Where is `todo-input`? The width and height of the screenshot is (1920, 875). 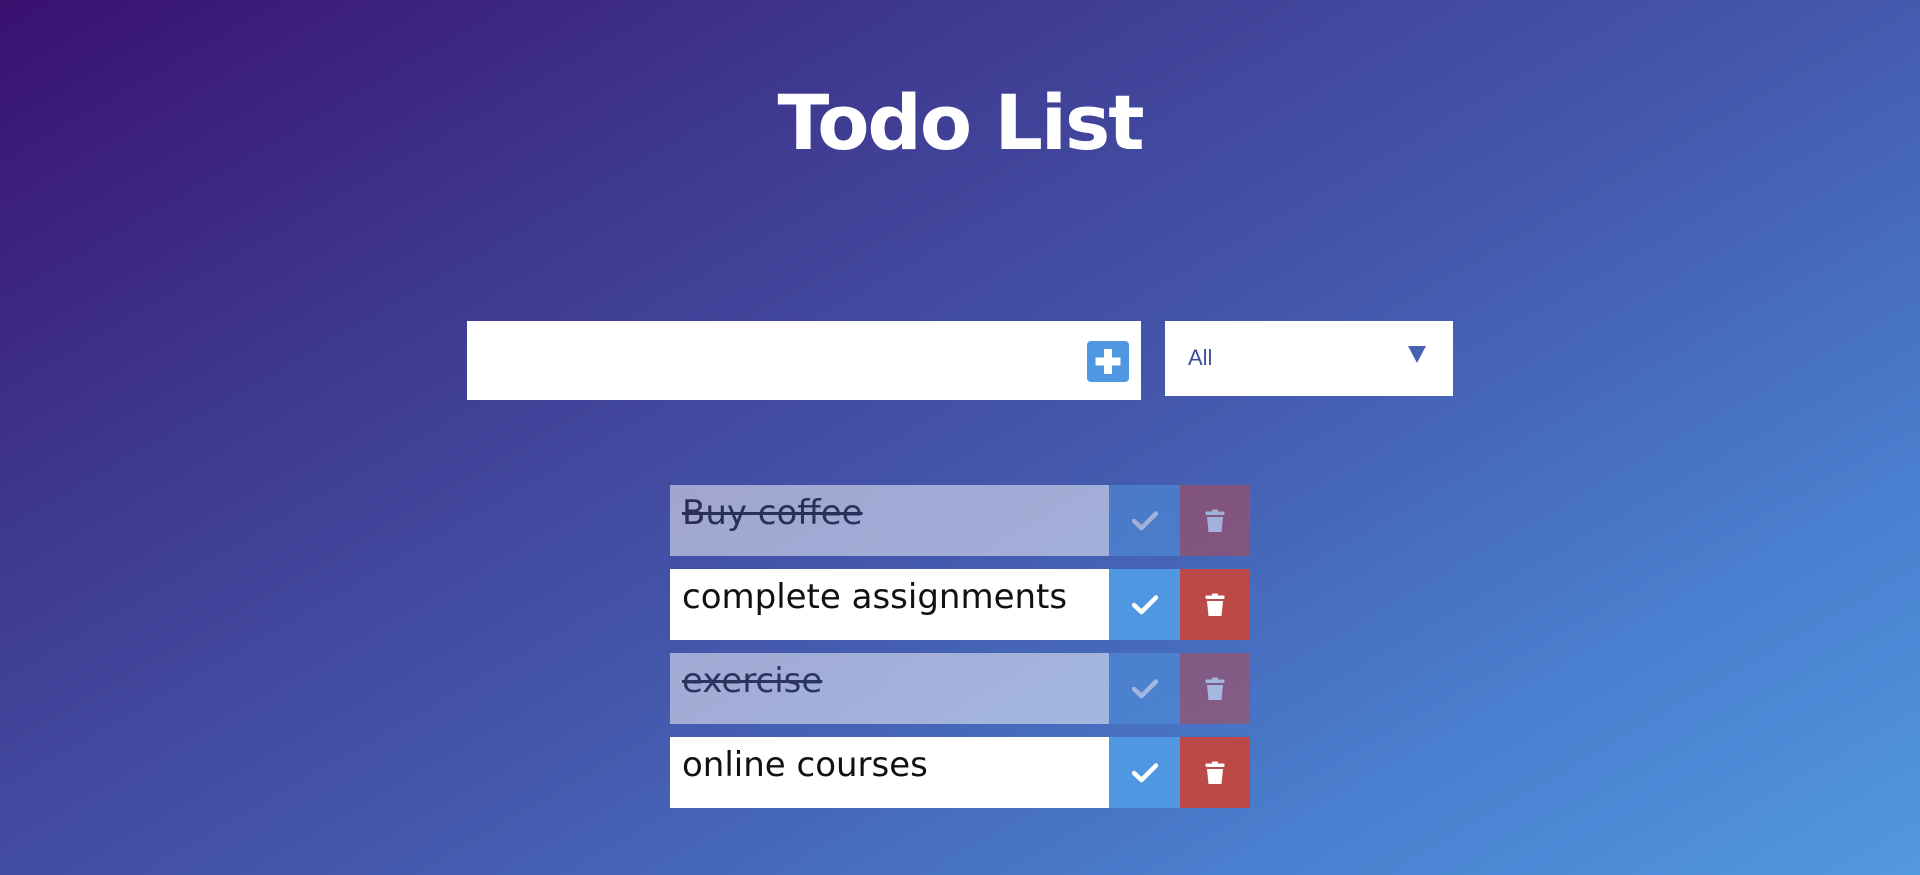
todo-input is located at coordinates (767, 360).